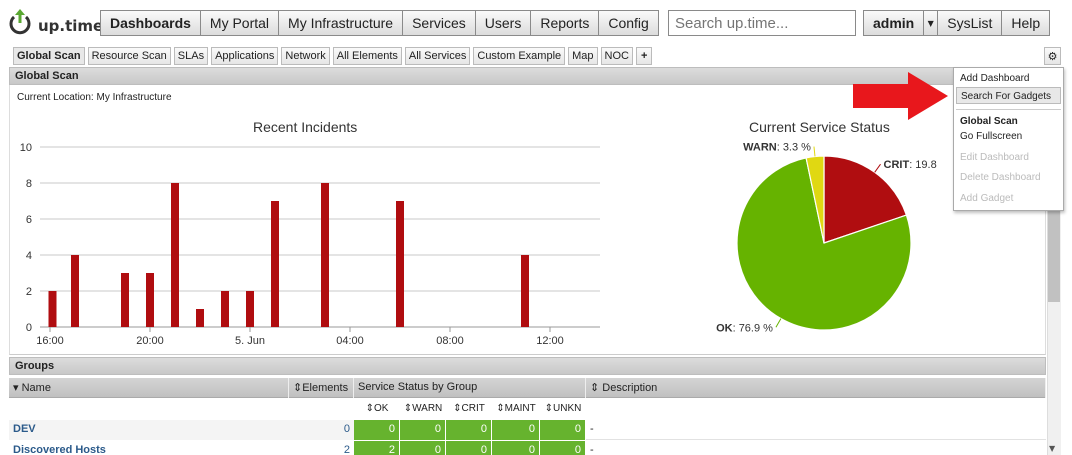 The width and height of the screenshot is (1072, 455). I want to click on status-col-crit: ⇕CRIT, so click(469, 409).